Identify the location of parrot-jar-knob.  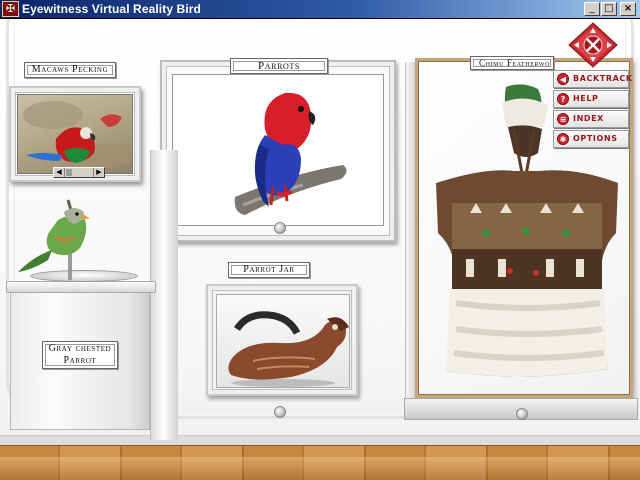
(280, 412).